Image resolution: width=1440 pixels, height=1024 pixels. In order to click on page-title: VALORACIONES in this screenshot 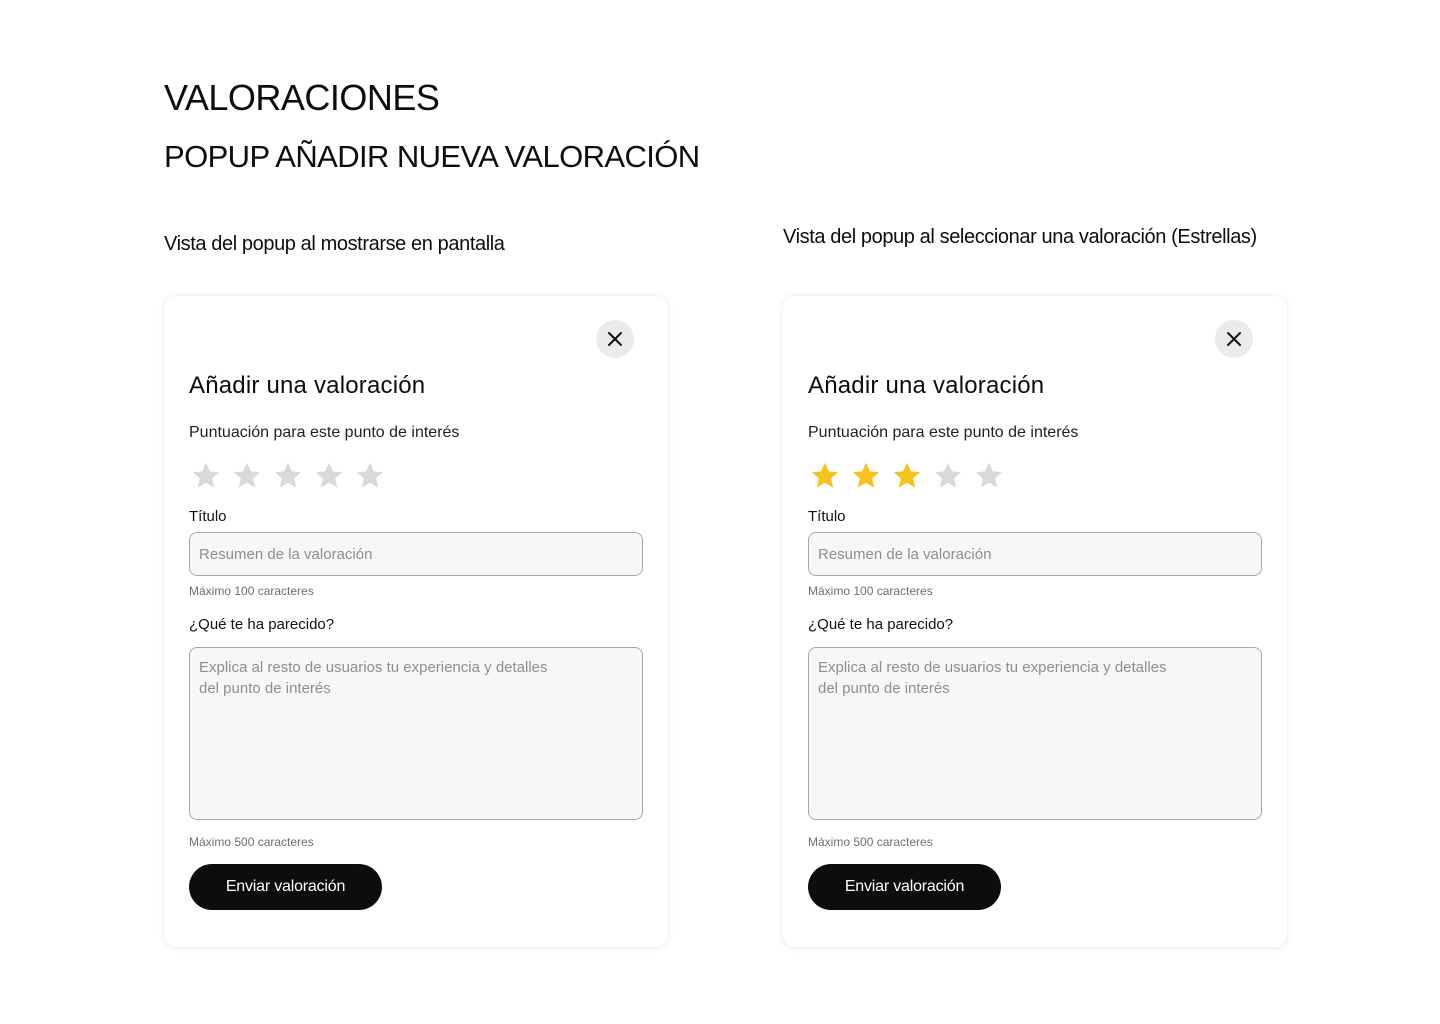, I will do `click(302, 97)`.